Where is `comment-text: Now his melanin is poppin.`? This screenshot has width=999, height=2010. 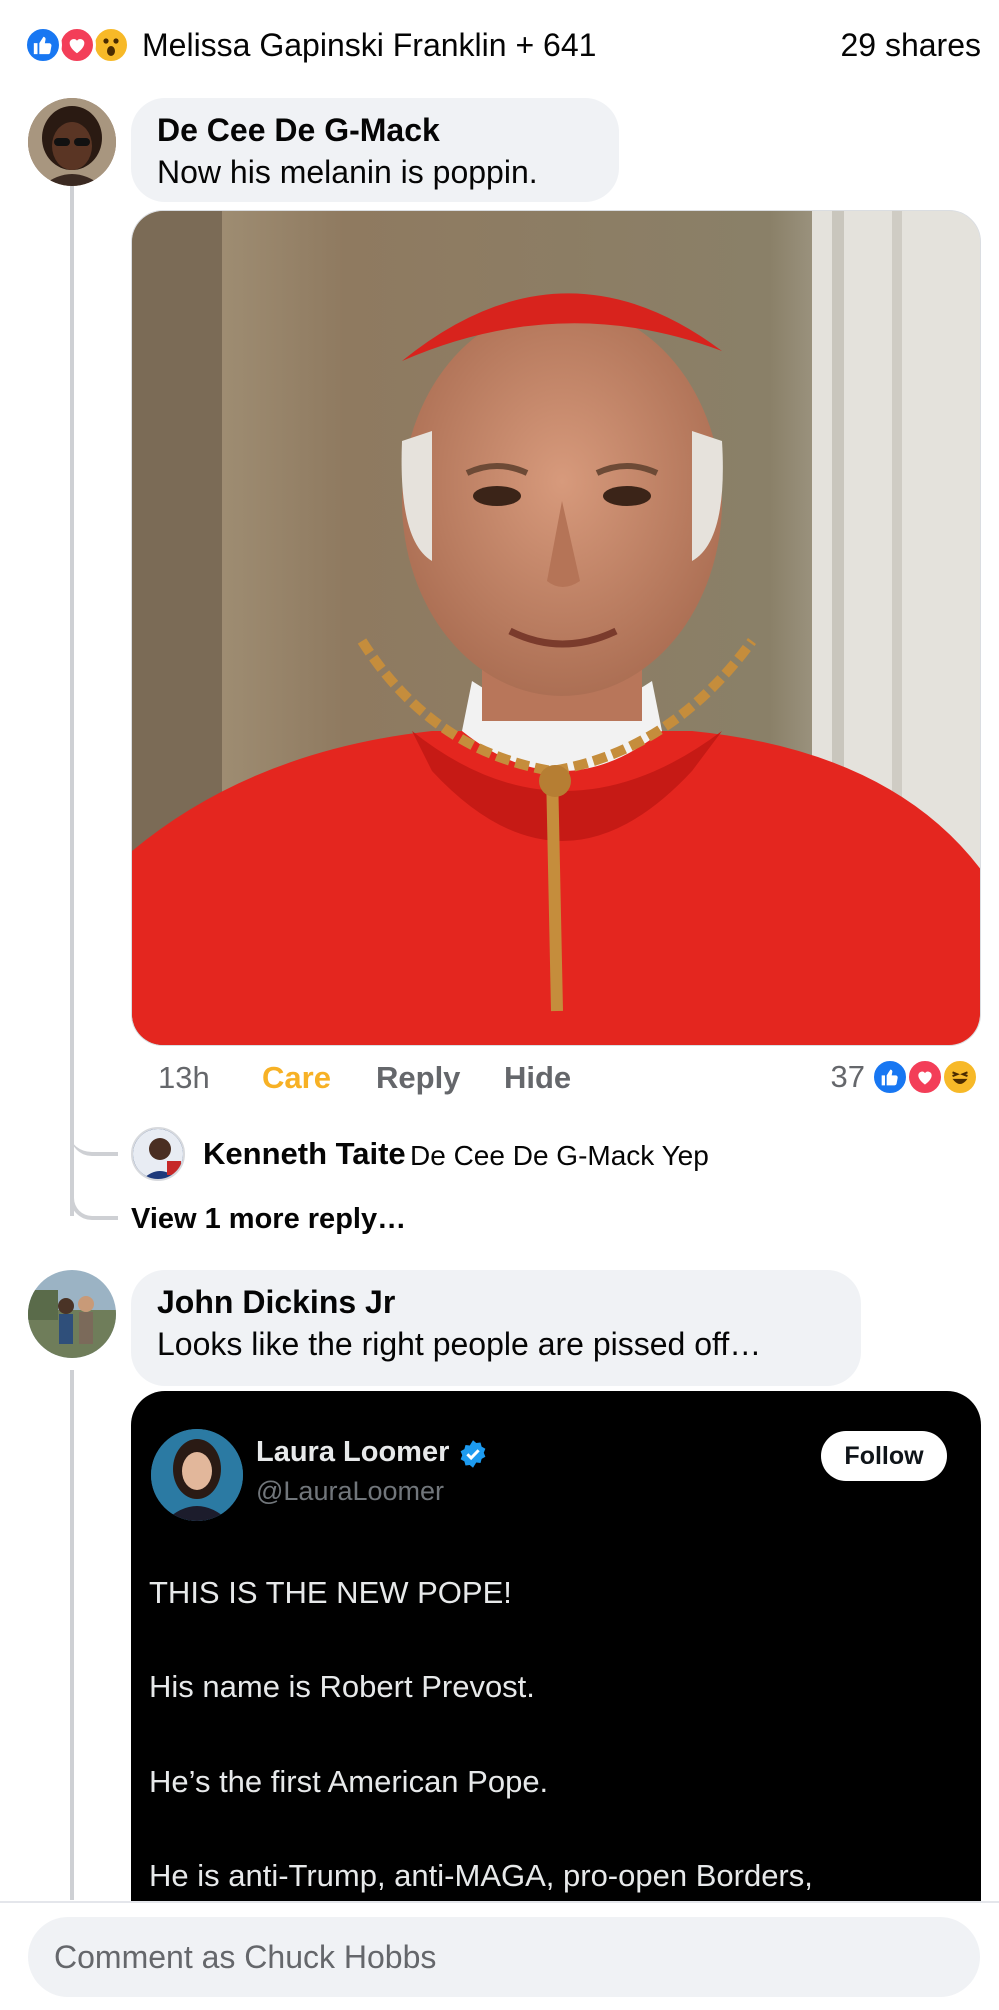 comment-text: Now his melanin is poppin. is located at coordinates (347, 172).